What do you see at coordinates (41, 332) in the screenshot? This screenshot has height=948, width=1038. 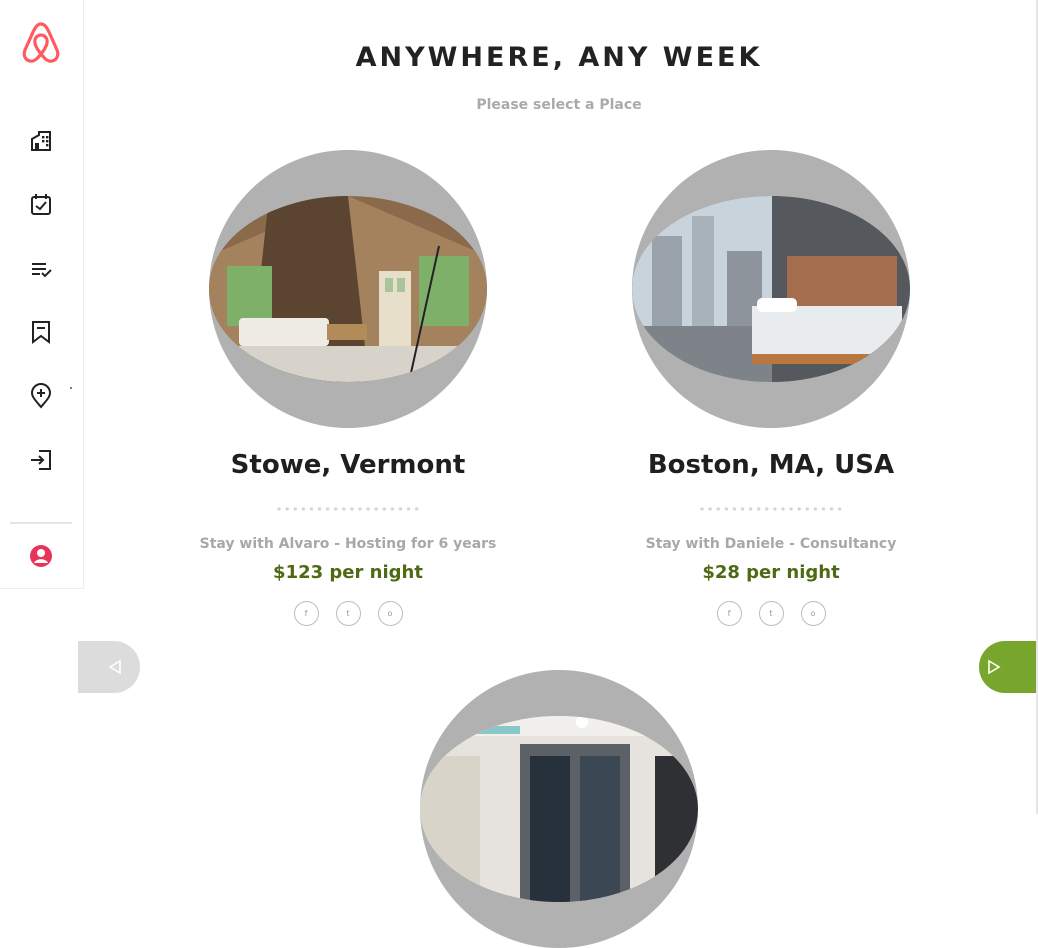 I see `bookmark-icon` at bounding box center [41, 332].